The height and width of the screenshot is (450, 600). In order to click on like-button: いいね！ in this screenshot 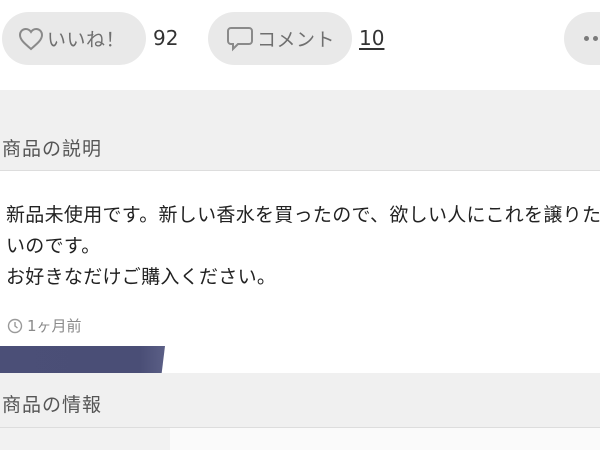, I will do `click(74, 38)`.